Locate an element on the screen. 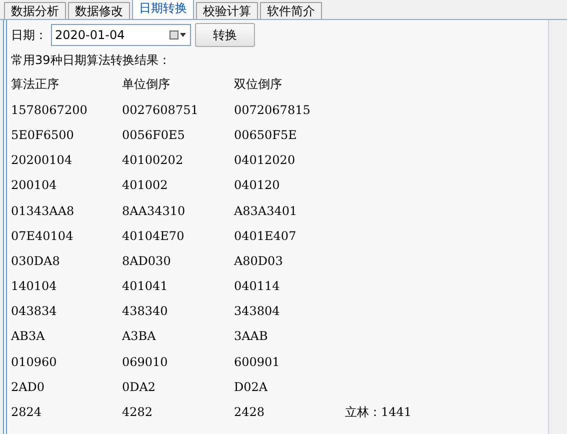 This screenshot has height=434, width=567. result-cell-text: 030DA8 is located at coordinates (36, 261).